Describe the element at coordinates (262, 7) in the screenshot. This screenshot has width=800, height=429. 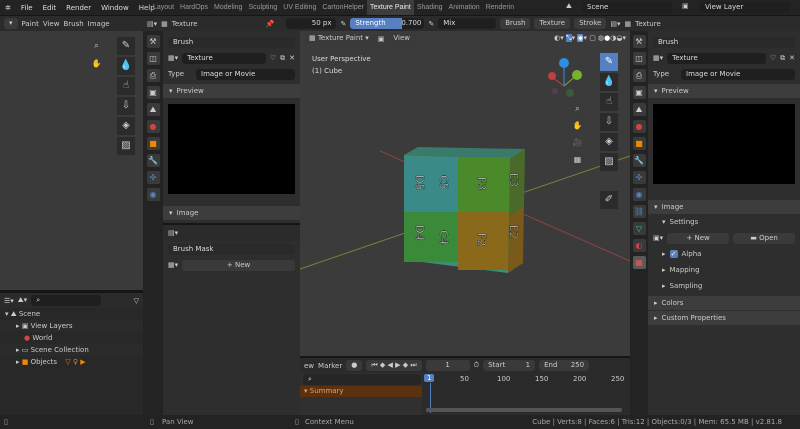
I see `tab-sculpting: Sculpting` at that location.